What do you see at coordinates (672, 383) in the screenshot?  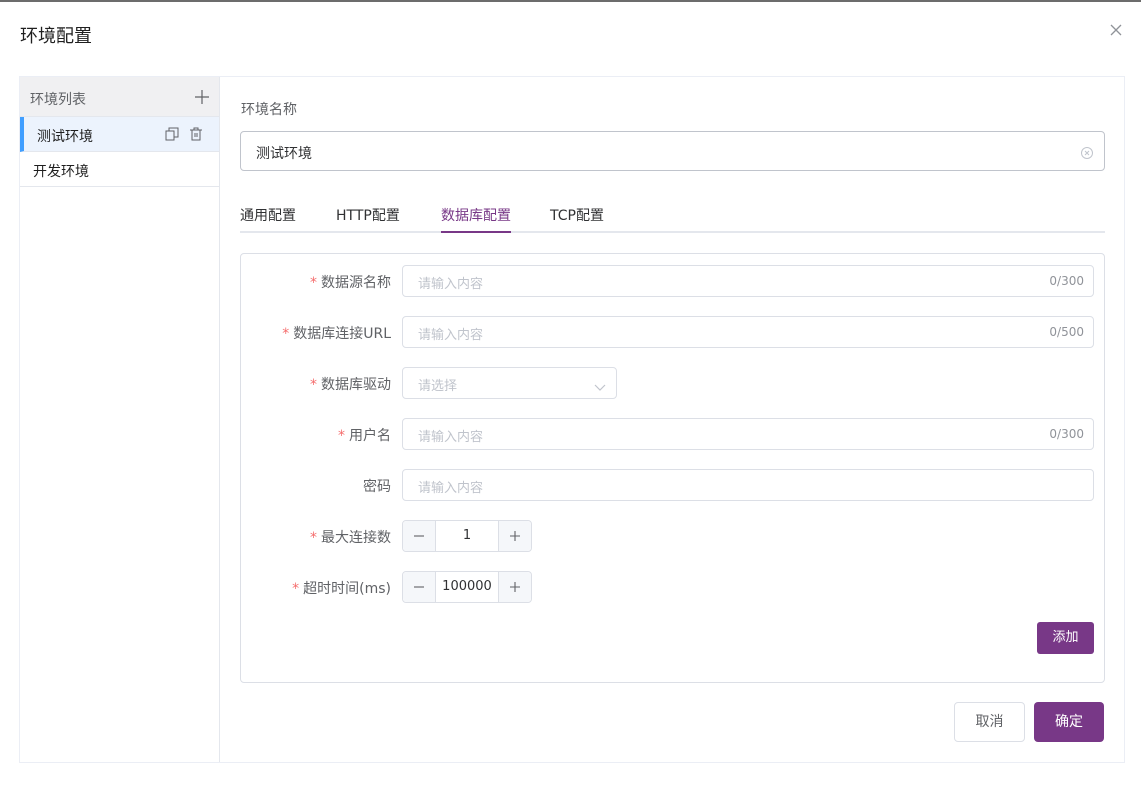 I see `form-row-db-driver: * 数据库驱动 请选择` at bounding box center [672, 383].